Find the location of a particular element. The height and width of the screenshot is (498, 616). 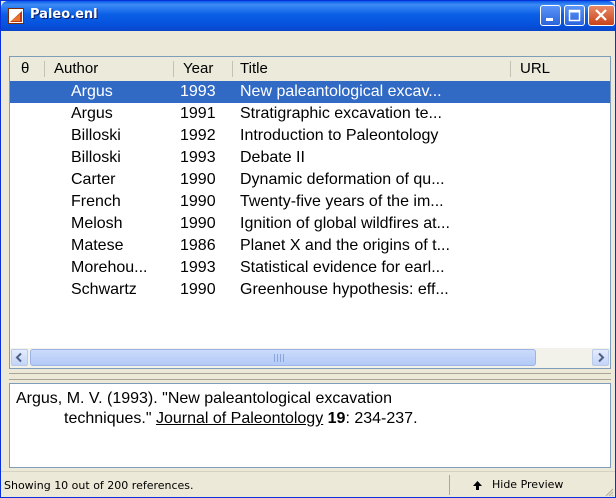

attachment-column-header: θ is located at coordinates (25, 69).